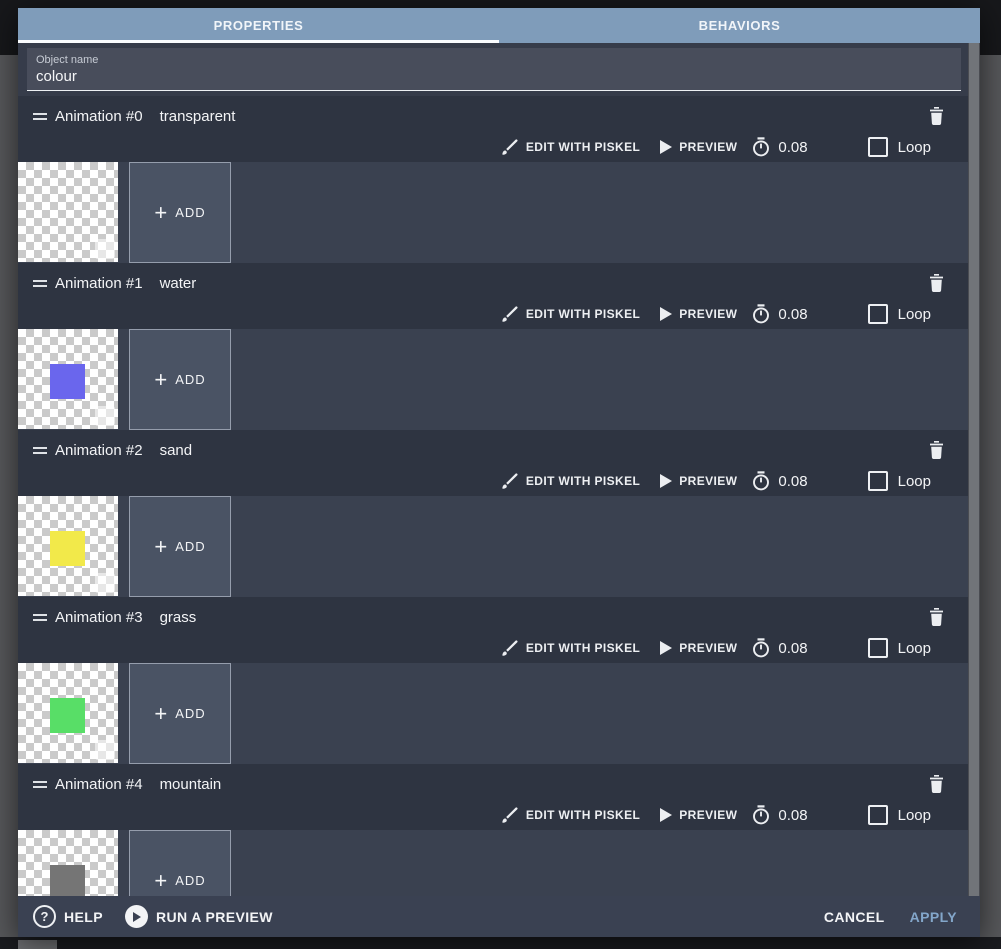 The image size is (1001, 949). What do you see at coordinates (739, 25) in the screenshot?
I see `tab-behaviors: BEHAVIORS` at bounding box center [739, 25].